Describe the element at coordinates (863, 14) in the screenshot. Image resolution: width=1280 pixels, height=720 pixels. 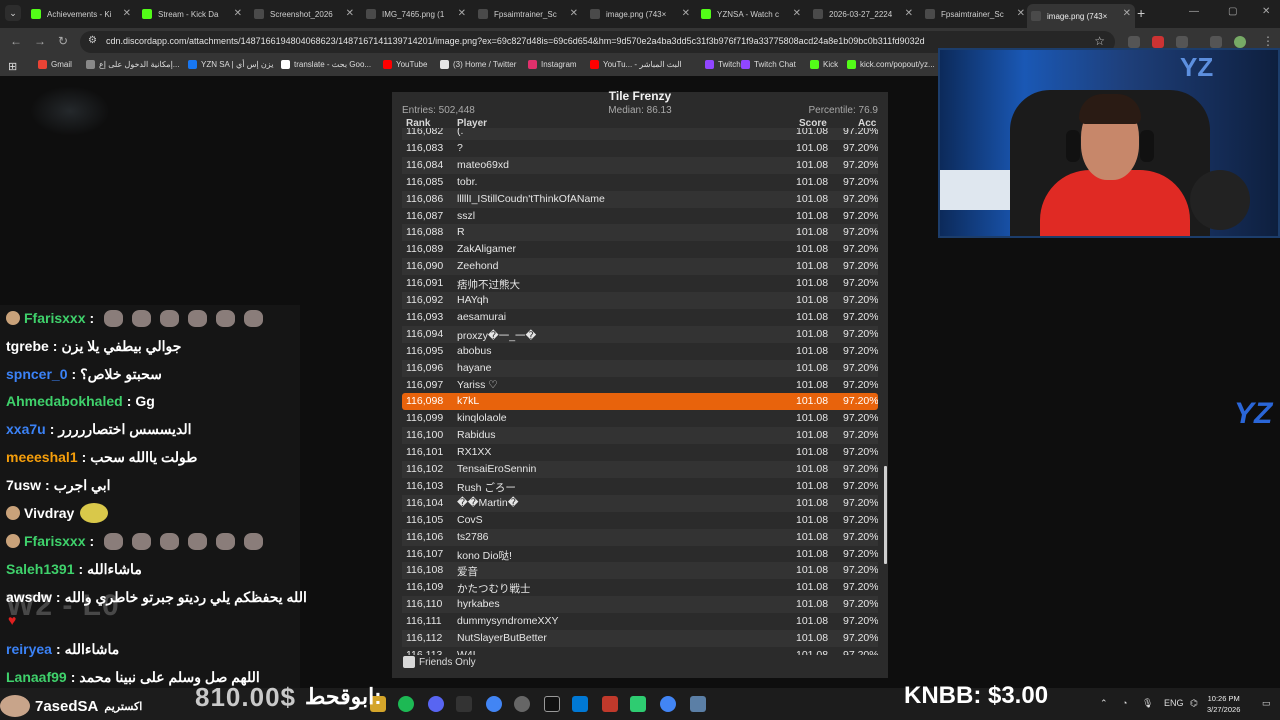
I see `browser-tab: 2026-03-27_2224 ✕` at that location.